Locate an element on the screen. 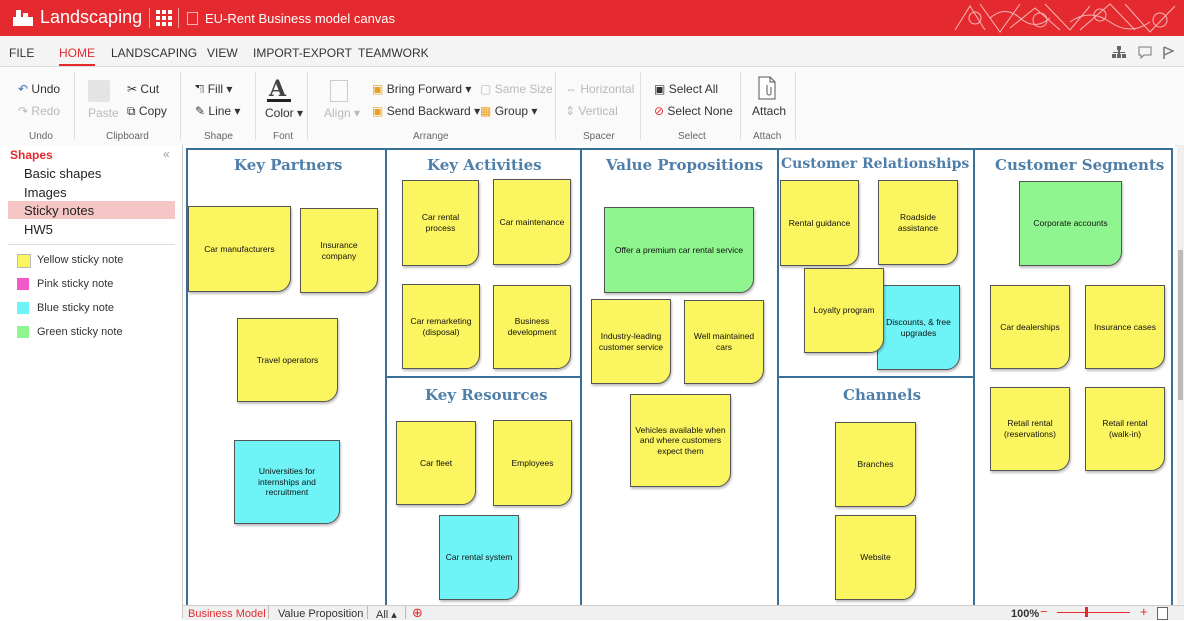 The height and width of the screenshot is (621, 1184). app-name: Landscaping is located at coordinates (91, 17).